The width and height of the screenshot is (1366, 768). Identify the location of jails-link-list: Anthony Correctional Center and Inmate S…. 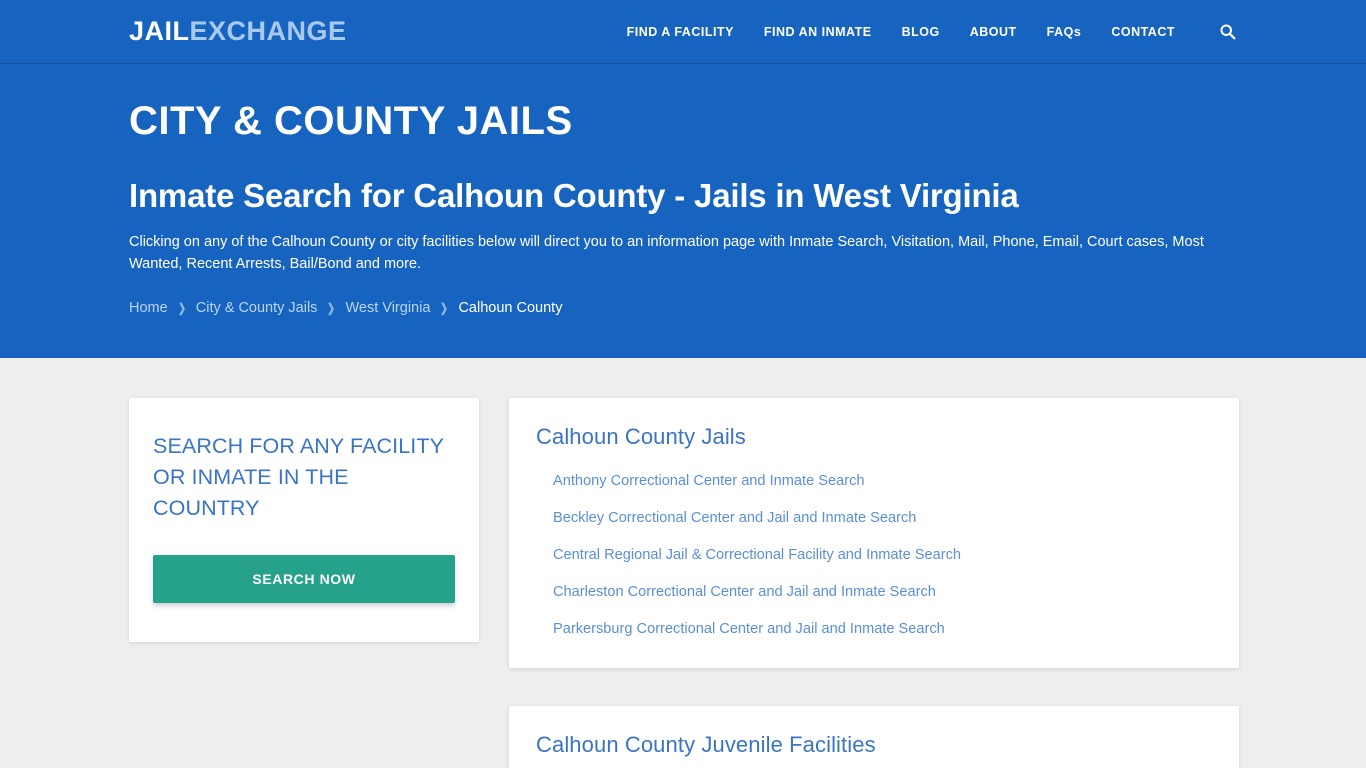
(874, 555).